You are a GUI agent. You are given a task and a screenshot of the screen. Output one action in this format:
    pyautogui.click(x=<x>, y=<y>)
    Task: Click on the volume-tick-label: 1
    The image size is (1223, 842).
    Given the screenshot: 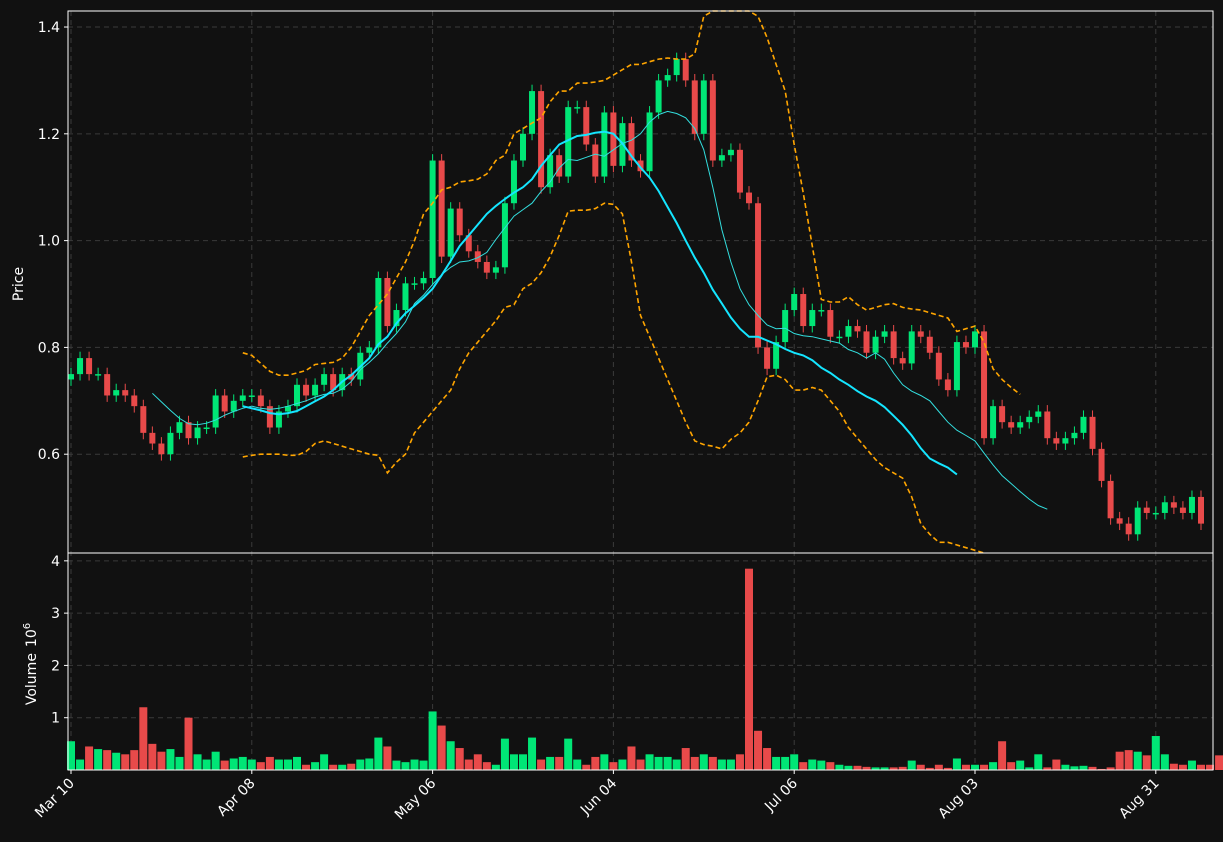 What is the action you would take?
    pyautogui.click(x=55, y=719)
    